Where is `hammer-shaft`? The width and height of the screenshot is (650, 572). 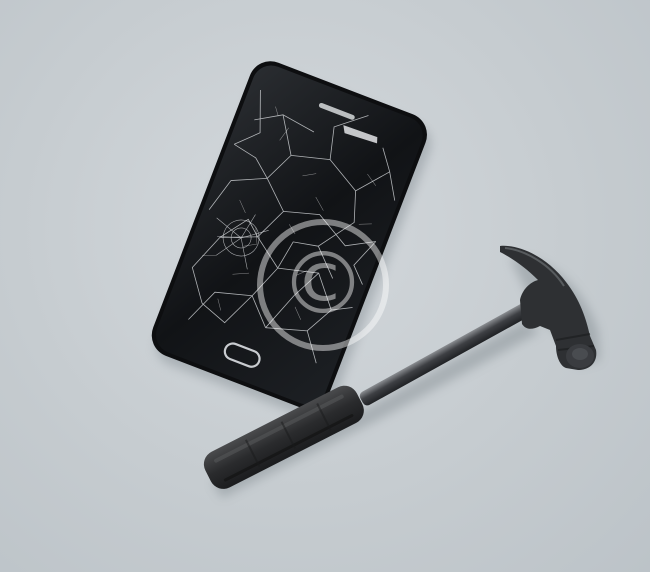
hammer-shaft is located at coordinates (444, 354).